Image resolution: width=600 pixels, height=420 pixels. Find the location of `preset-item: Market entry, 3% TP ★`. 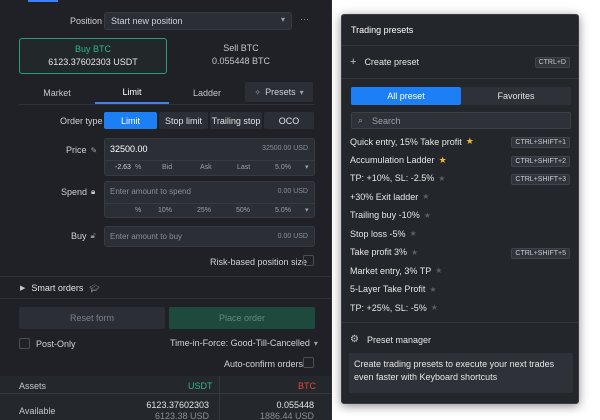

preset-item: Market entry, 3% TP ★ is located at coordinates (460, 271).